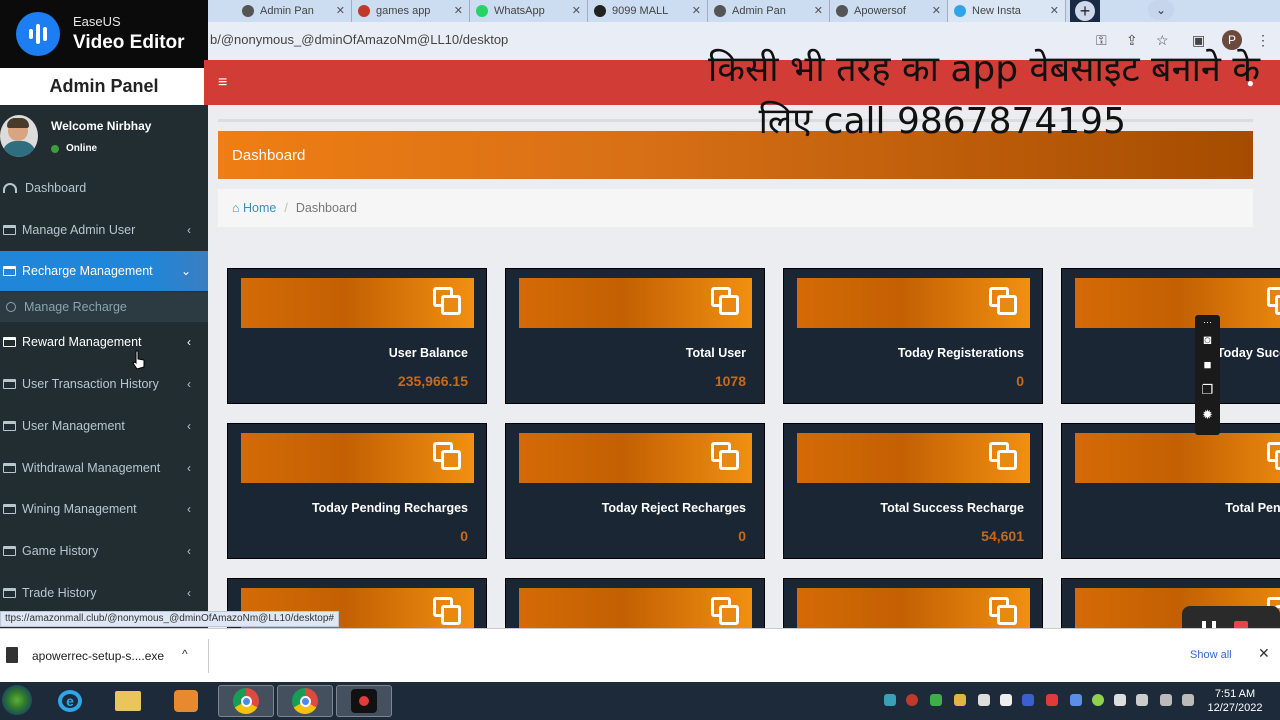 The image size is (1280, 720). I want to click on volume-icon, so click(1188, 700).